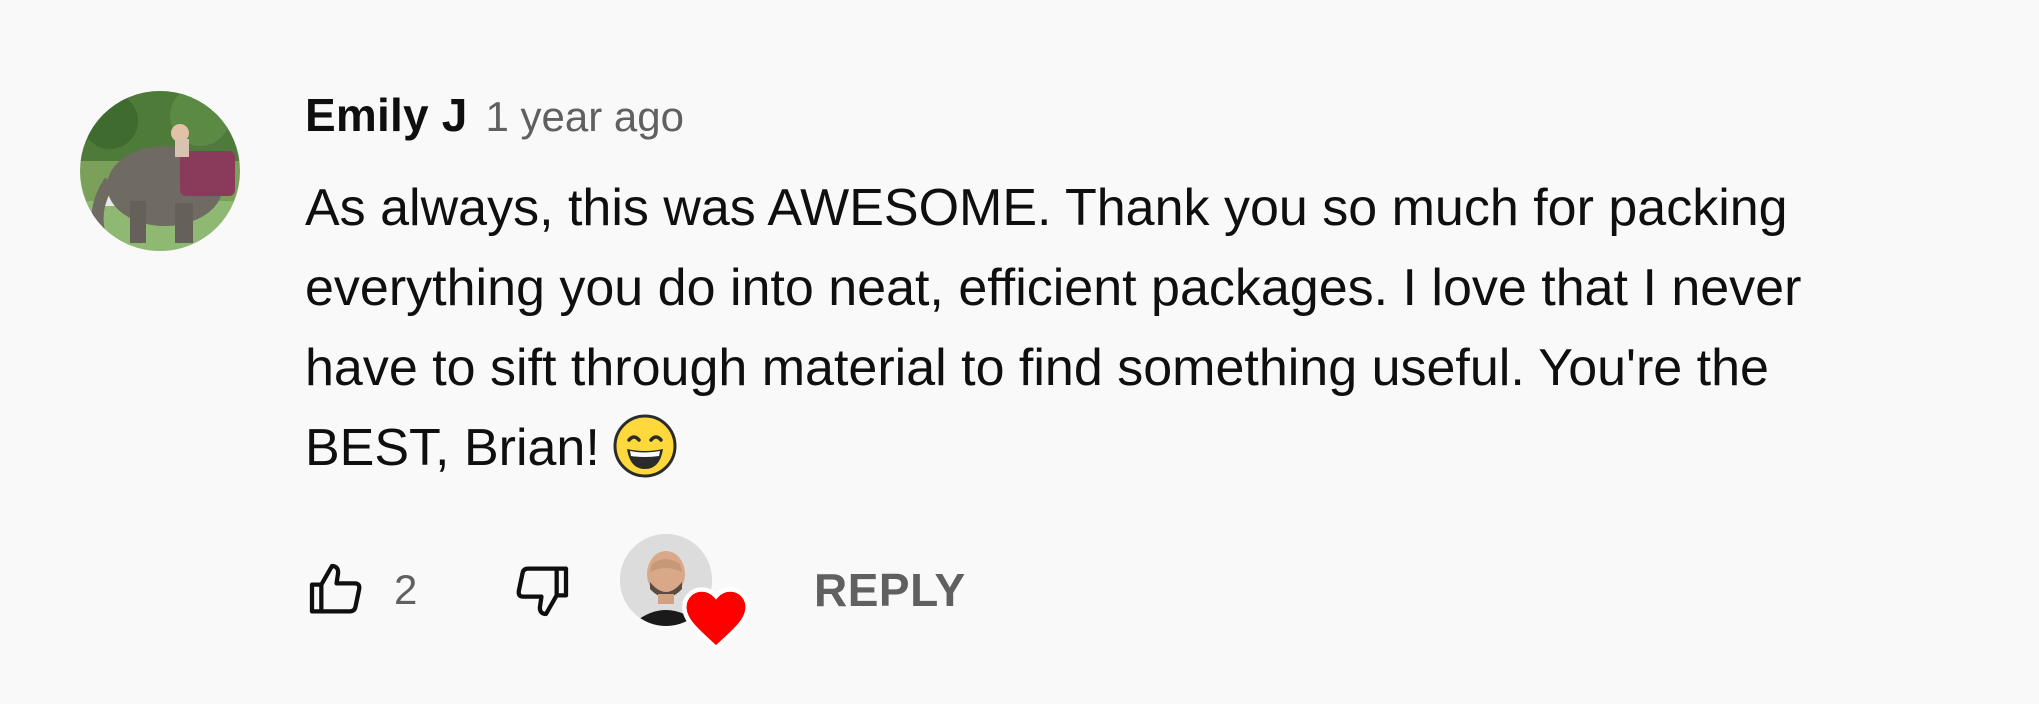 Image resolution: width=2039 pixels, height=704 pixels. I want to click on reply-button: REPLY, so click(890, 590).